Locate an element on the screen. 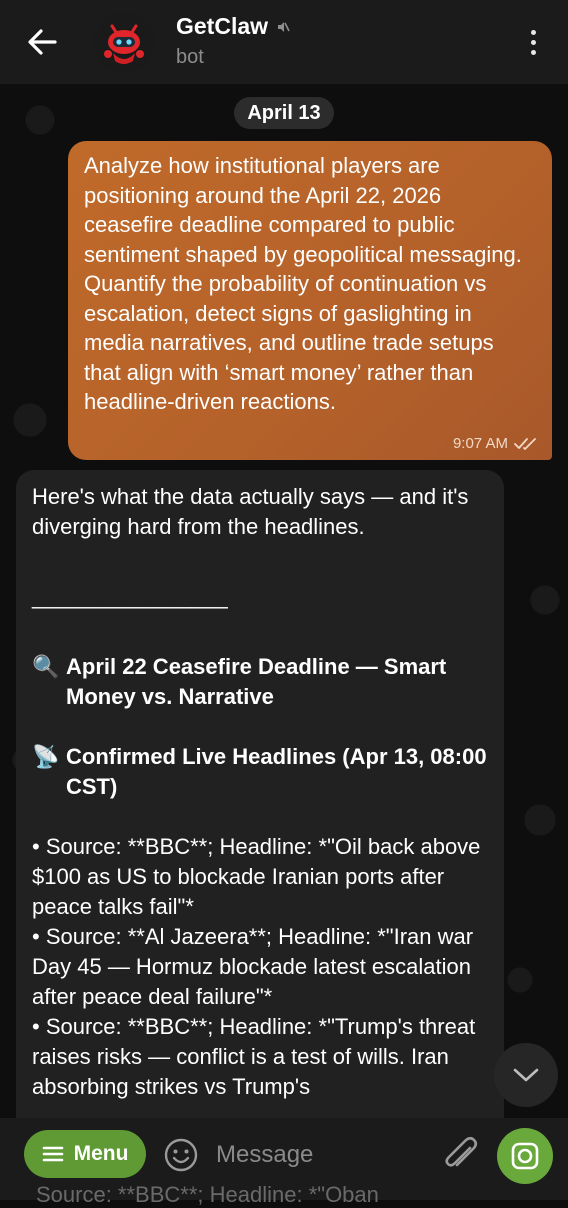 Image resolution: width=568 pixels, height=1208 pixels. menu-button-label: Menu is located at coordinates (101, 1153).